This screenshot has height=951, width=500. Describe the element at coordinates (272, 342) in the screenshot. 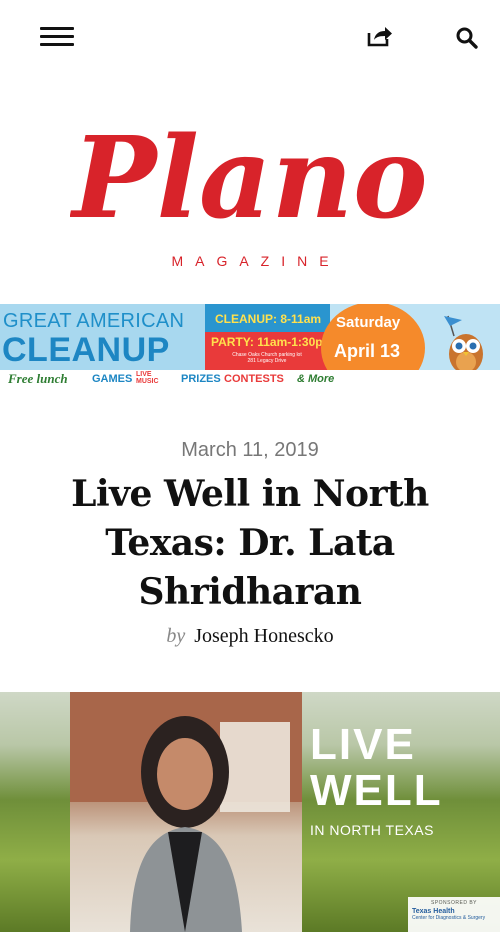

I see `ad-party-time: PARTY: 11am-1:30pm` at that location.